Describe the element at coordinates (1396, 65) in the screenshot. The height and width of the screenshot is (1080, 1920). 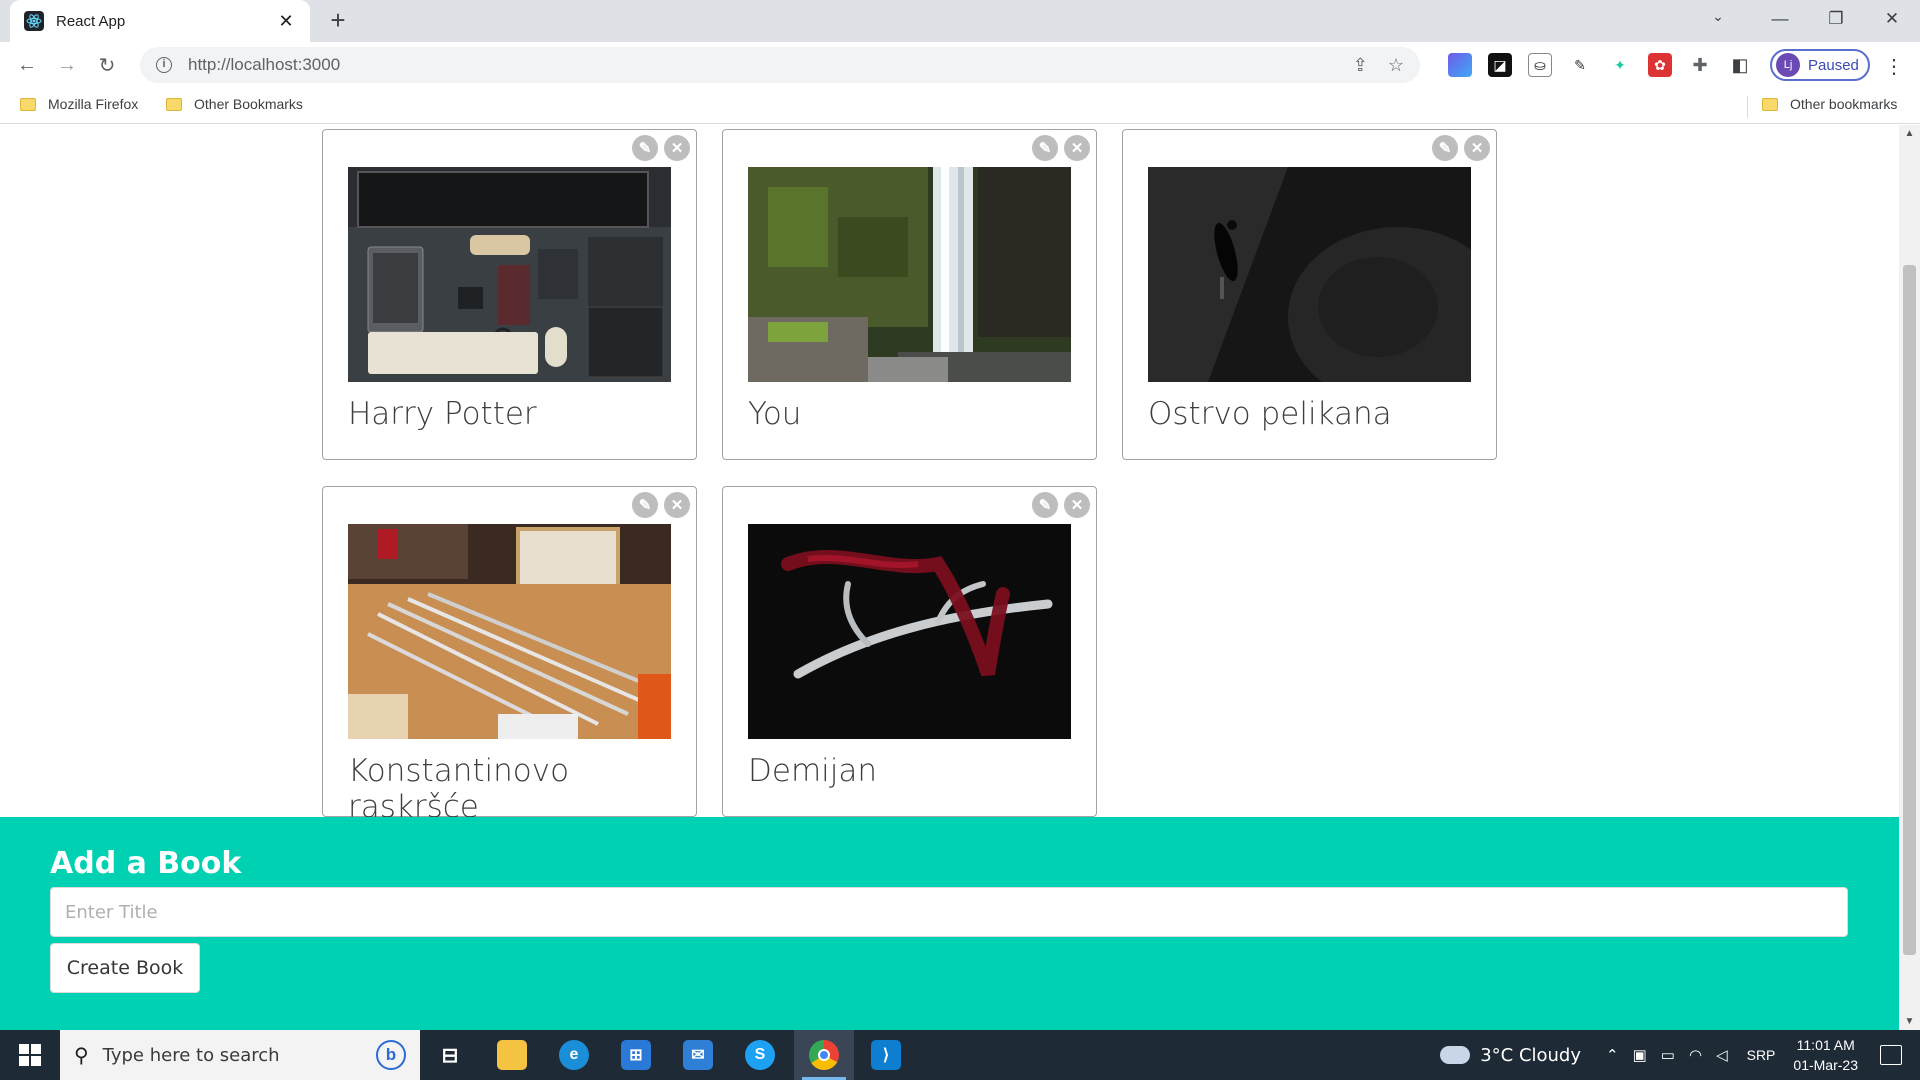
I see `bookmark-star-icon: ☆` at that location.